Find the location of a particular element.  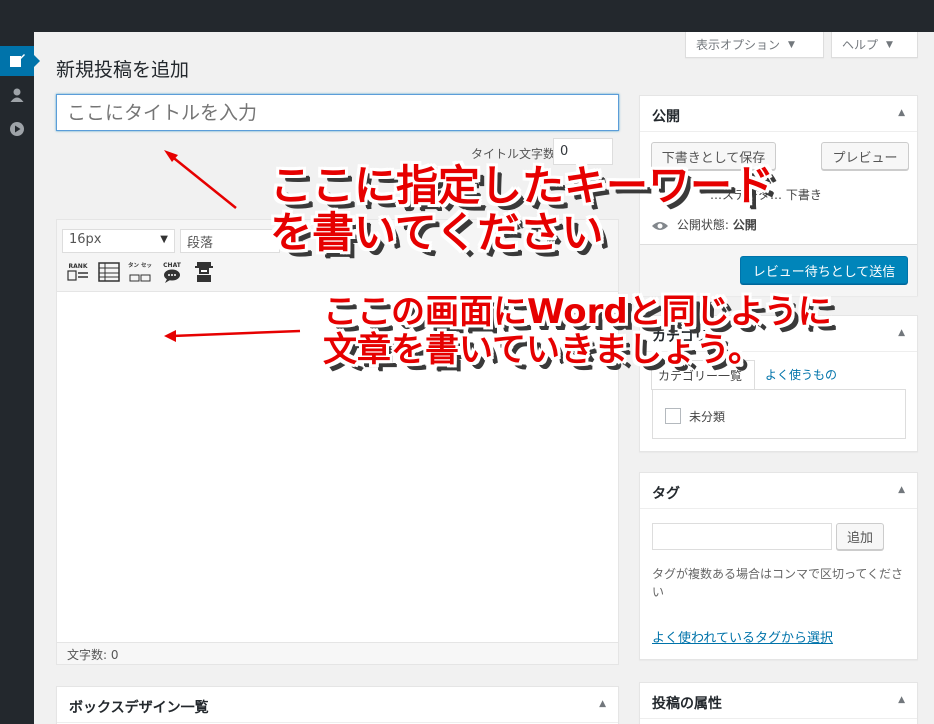

annotation-body-line1: ここの画面にWordと同じように is located at coordinates (577, 312).